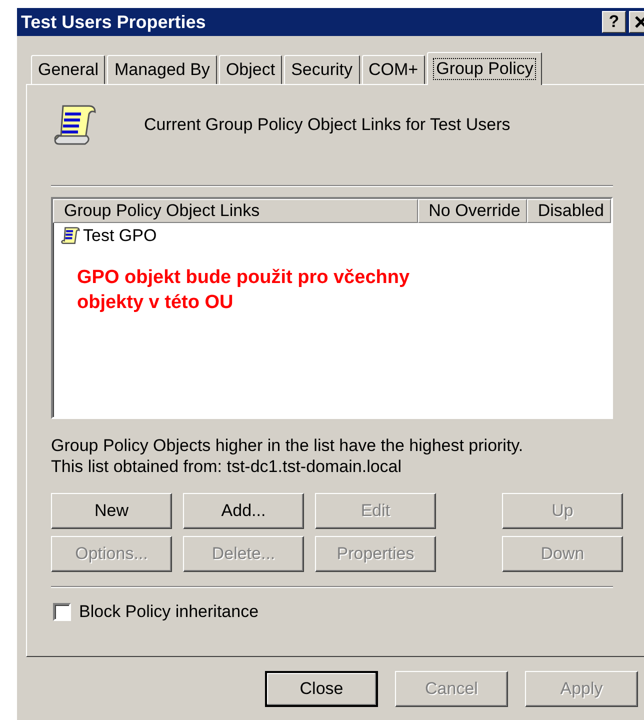 The height and width of the screenshot is (720, 644). What do you see at coordinates (569, 211) in the screenshot?
I see `column-header: Disabled` at bounding box center [569, 211].